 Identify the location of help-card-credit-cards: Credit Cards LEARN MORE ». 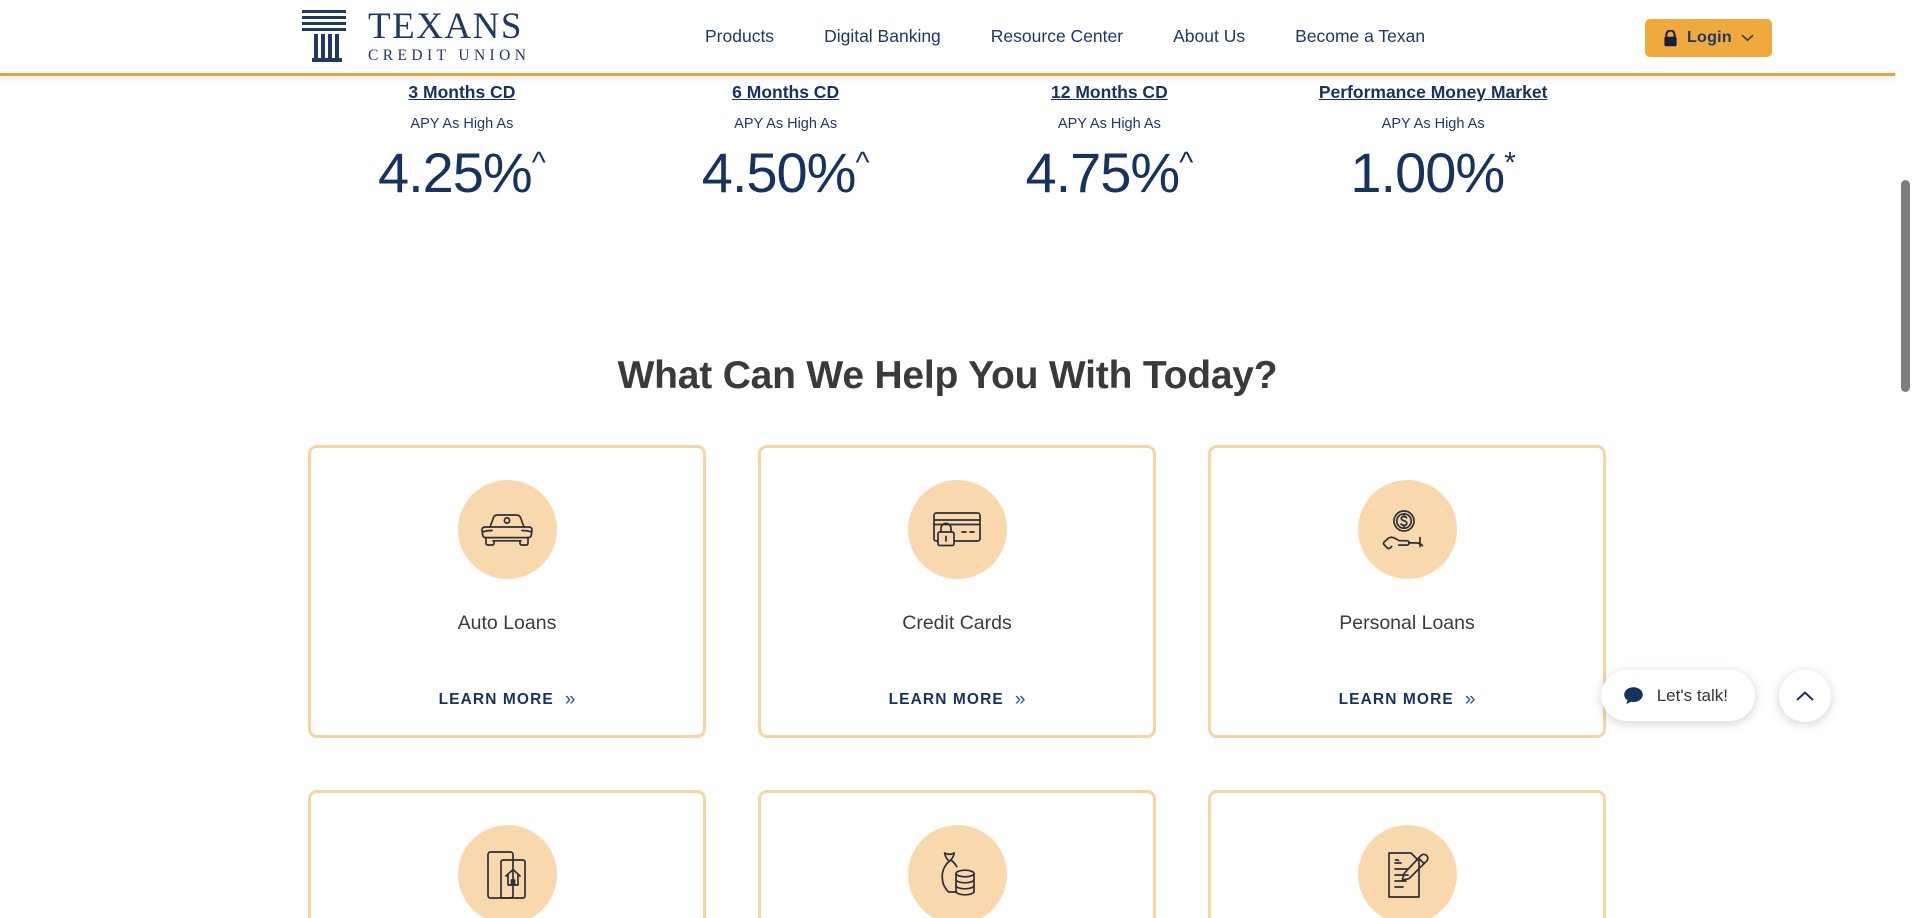
(957, 591).